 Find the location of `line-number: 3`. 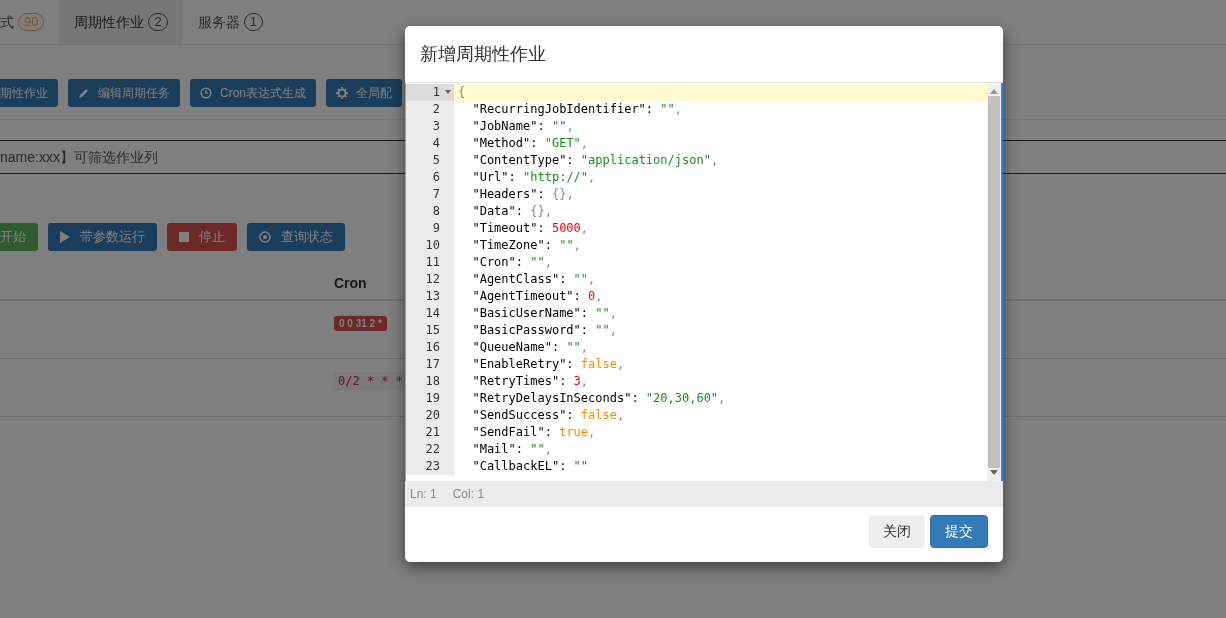

line-number: 3 is located at coordinates (436, 126).